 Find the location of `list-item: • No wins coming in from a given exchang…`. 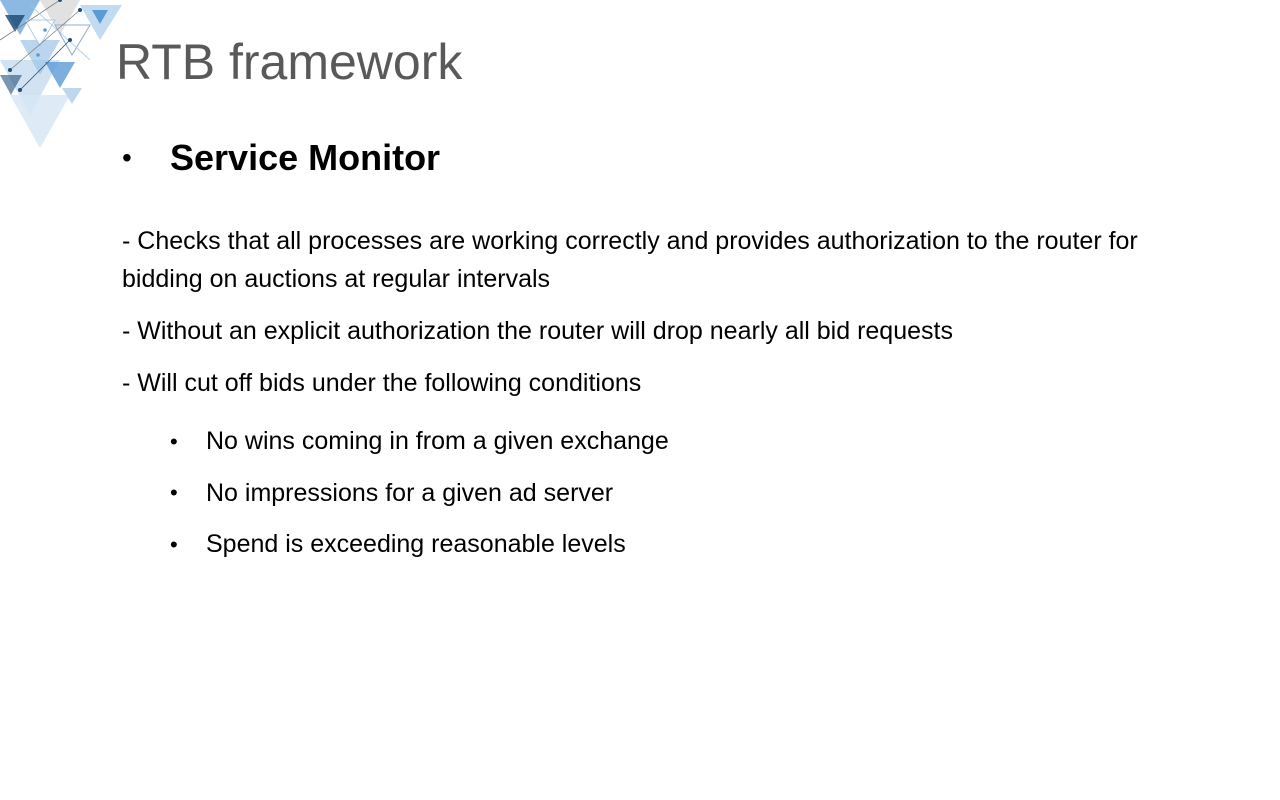

list-item: • No wins coming in from a given exchang… is located at coordinates (419, 442).